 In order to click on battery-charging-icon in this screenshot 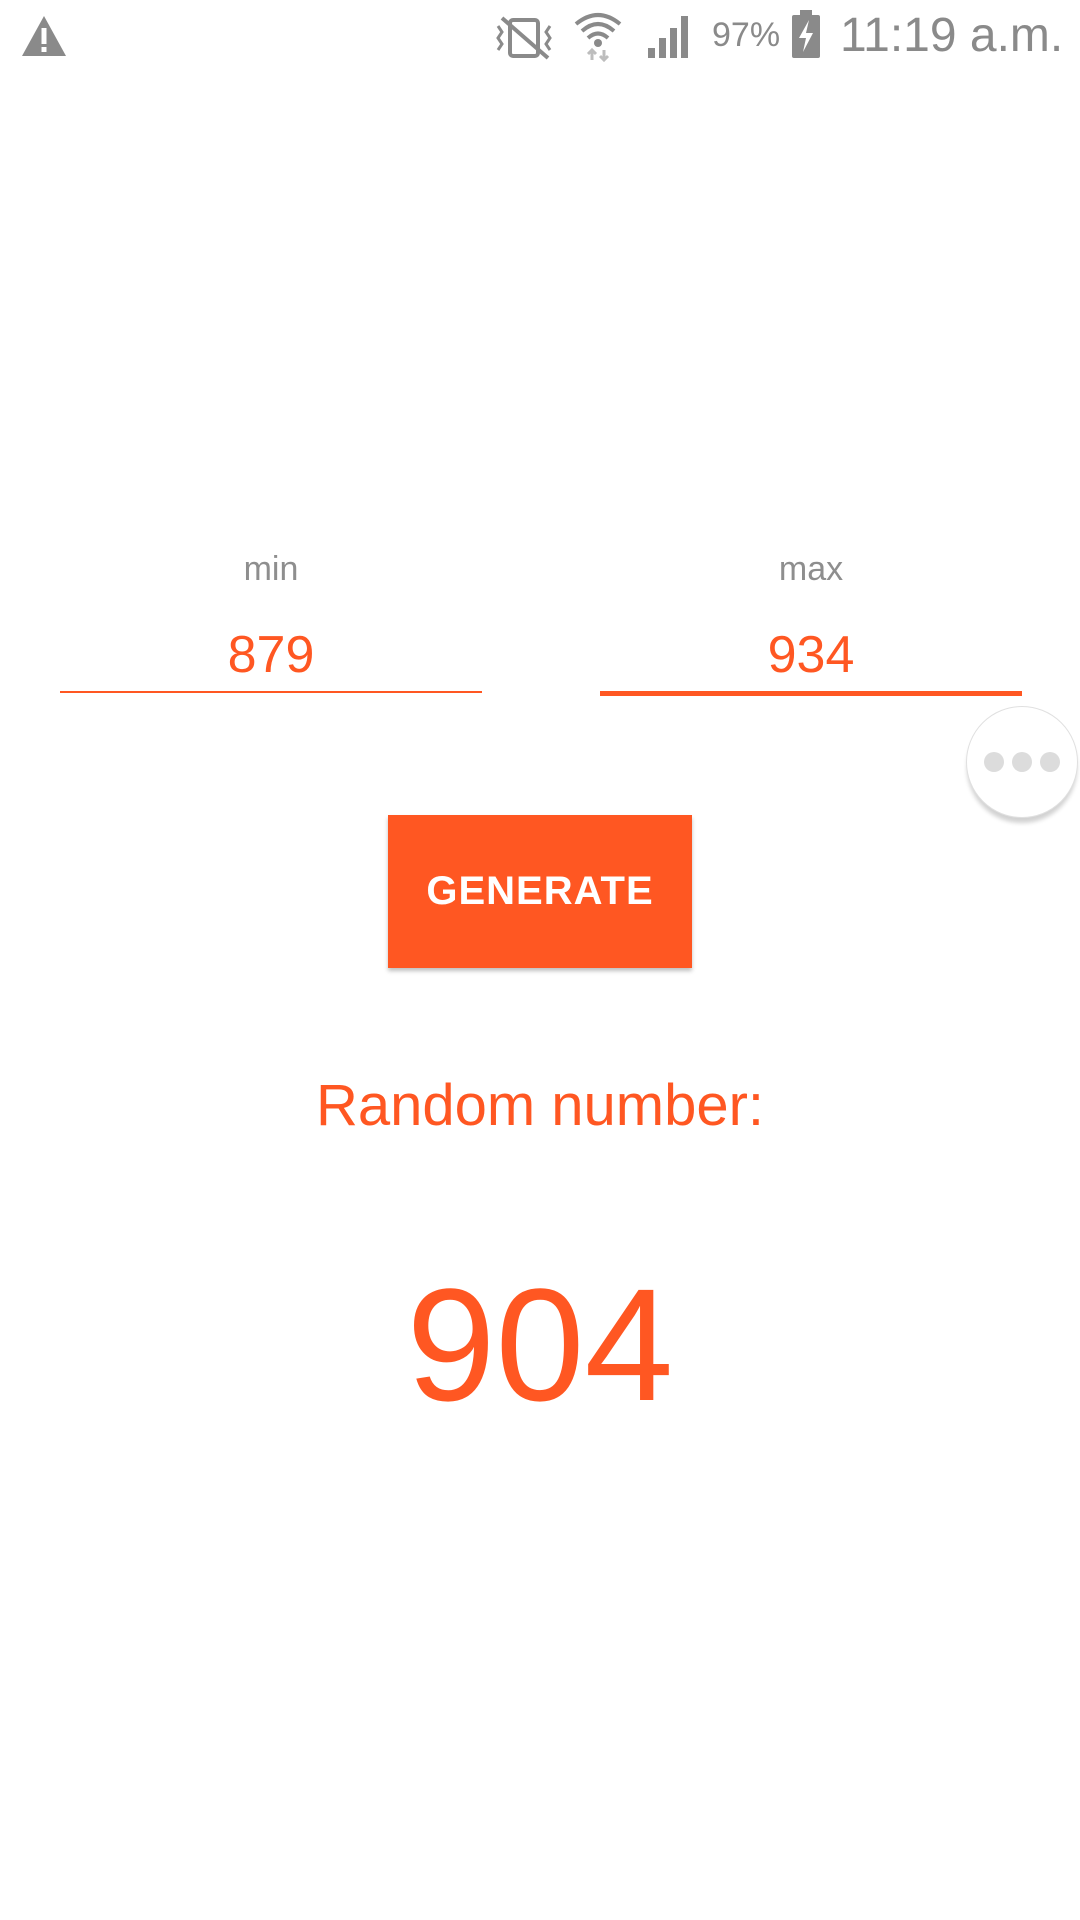, I will do `click(806, 34)`.